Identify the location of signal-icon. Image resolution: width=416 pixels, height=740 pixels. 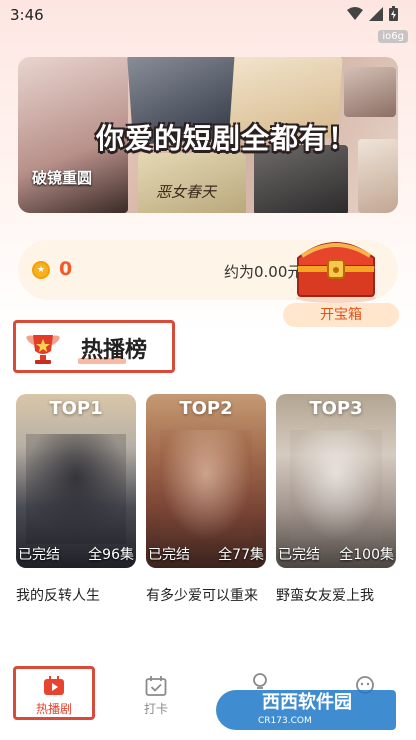
(376, 13).